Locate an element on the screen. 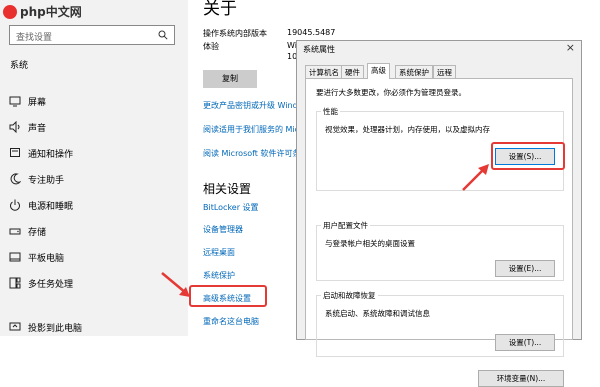 Image resolution: width=600 pixels, height=387 pixels. remote-desktop-link: 远程桌面 is located at coordinates (219, 252).